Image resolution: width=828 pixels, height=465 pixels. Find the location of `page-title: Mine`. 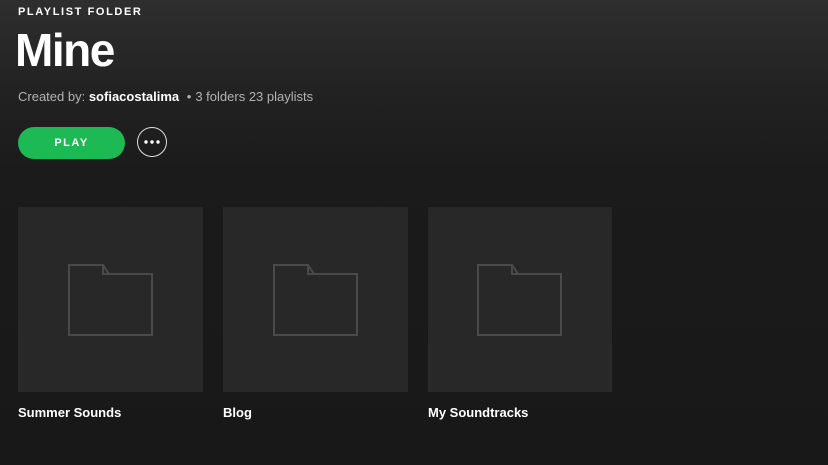

page-title: Mine is located at coordinates (65, 50).